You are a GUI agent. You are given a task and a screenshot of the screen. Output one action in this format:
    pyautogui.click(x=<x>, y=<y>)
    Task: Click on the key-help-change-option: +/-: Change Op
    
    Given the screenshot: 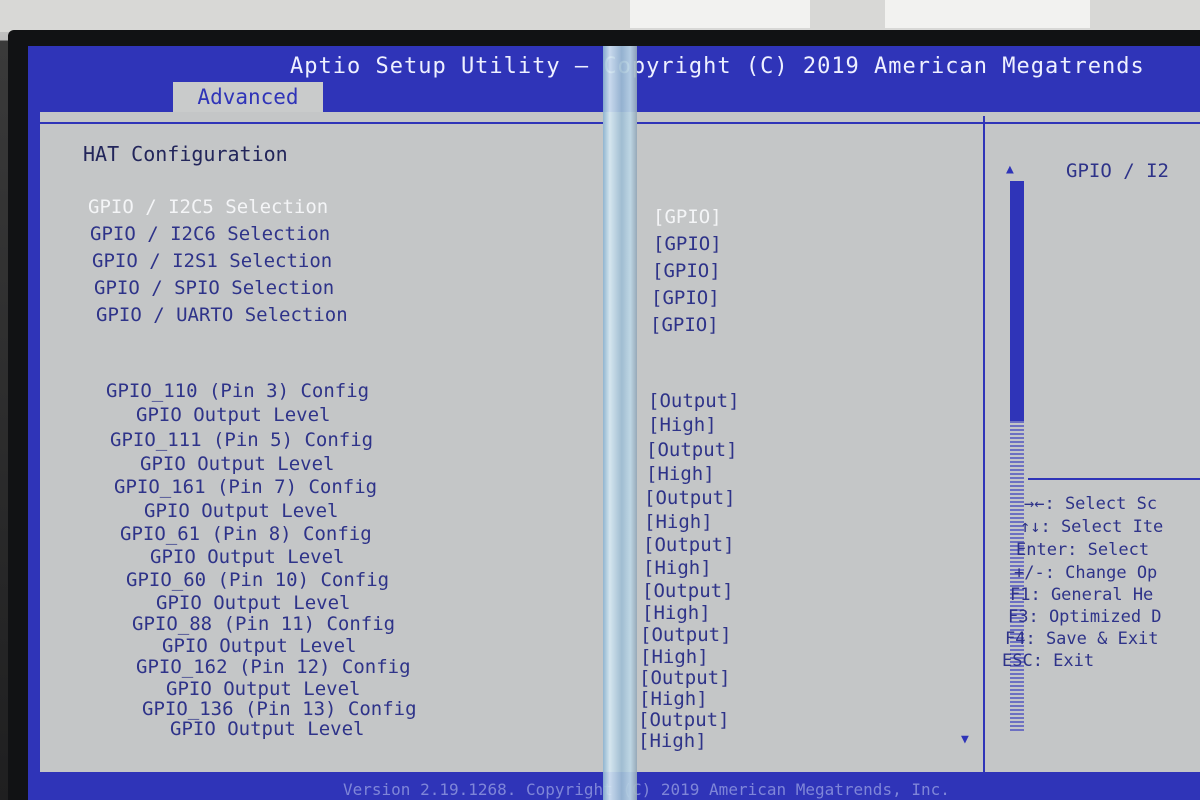 What is the action you would take?
    pyautogui.click(x=1086, y=573)
    